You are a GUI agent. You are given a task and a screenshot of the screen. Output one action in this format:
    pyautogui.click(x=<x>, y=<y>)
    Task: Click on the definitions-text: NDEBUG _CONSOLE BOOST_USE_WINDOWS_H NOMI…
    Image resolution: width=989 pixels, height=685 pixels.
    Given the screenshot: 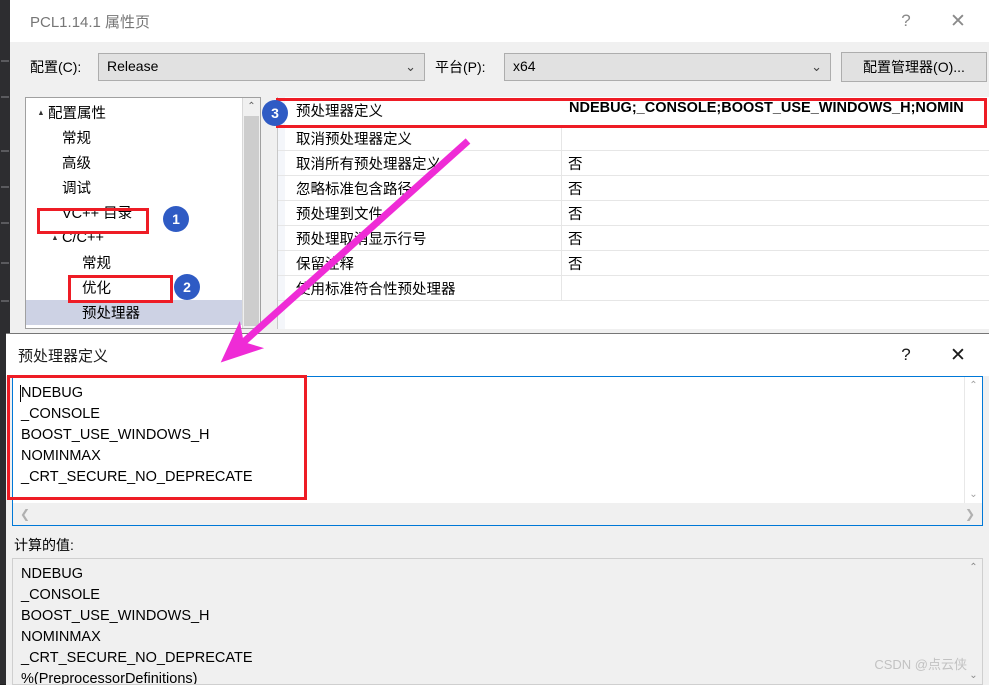 What is the action you would take?
    pyautogui.click(x=137, y=435)
    